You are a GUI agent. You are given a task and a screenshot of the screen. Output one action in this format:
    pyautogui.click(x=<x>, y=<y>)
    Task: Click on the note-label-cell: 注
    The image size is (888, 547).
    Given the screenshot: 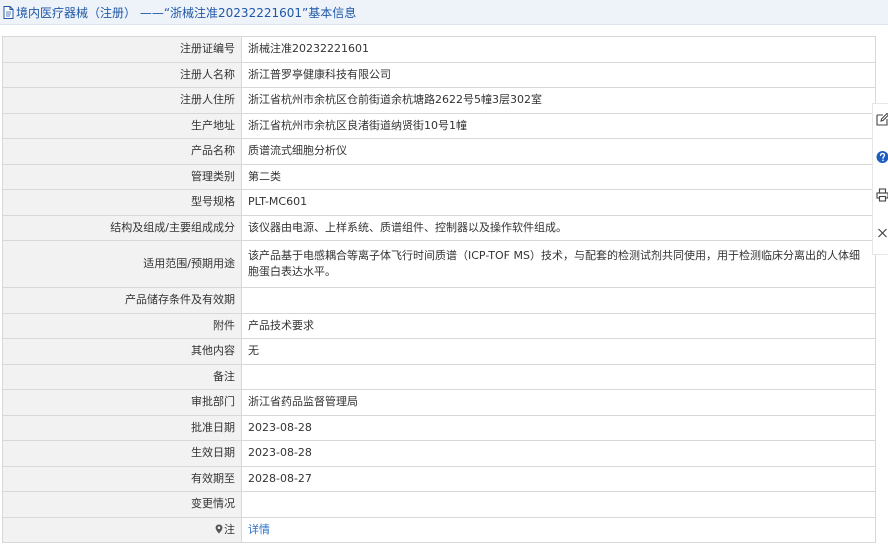 What is the action you would take?
    pyautogui.click(x=122, y=529)
    